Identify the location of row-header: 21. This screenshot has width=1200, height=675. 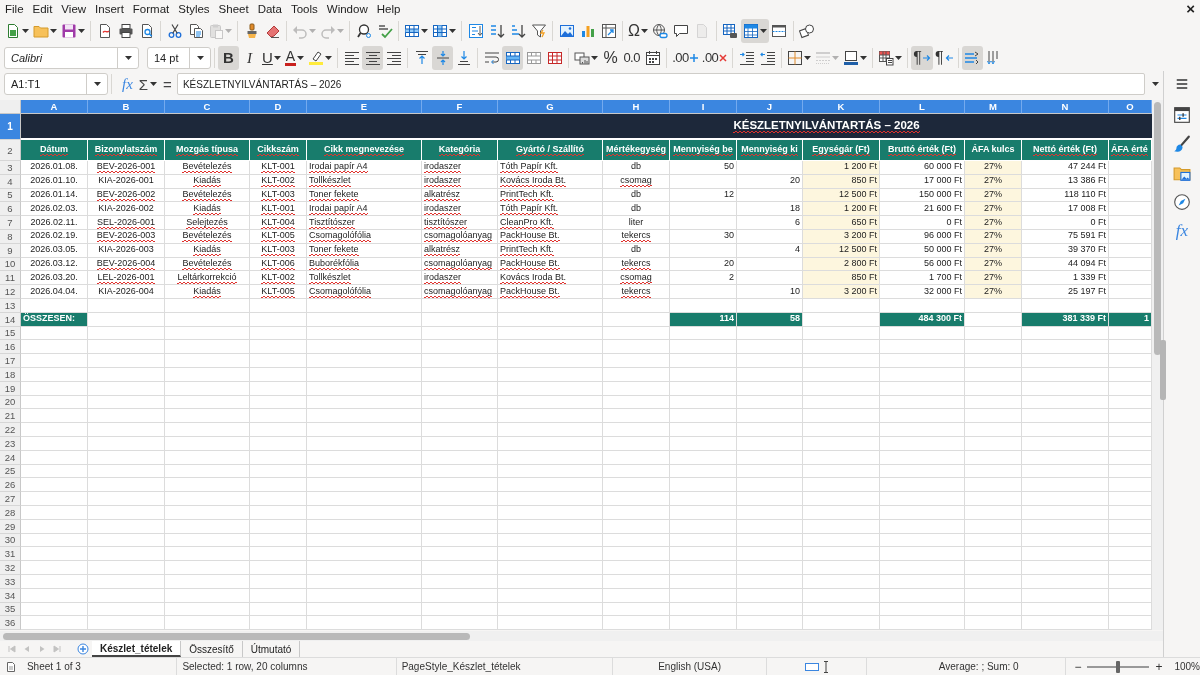
(10, 416).